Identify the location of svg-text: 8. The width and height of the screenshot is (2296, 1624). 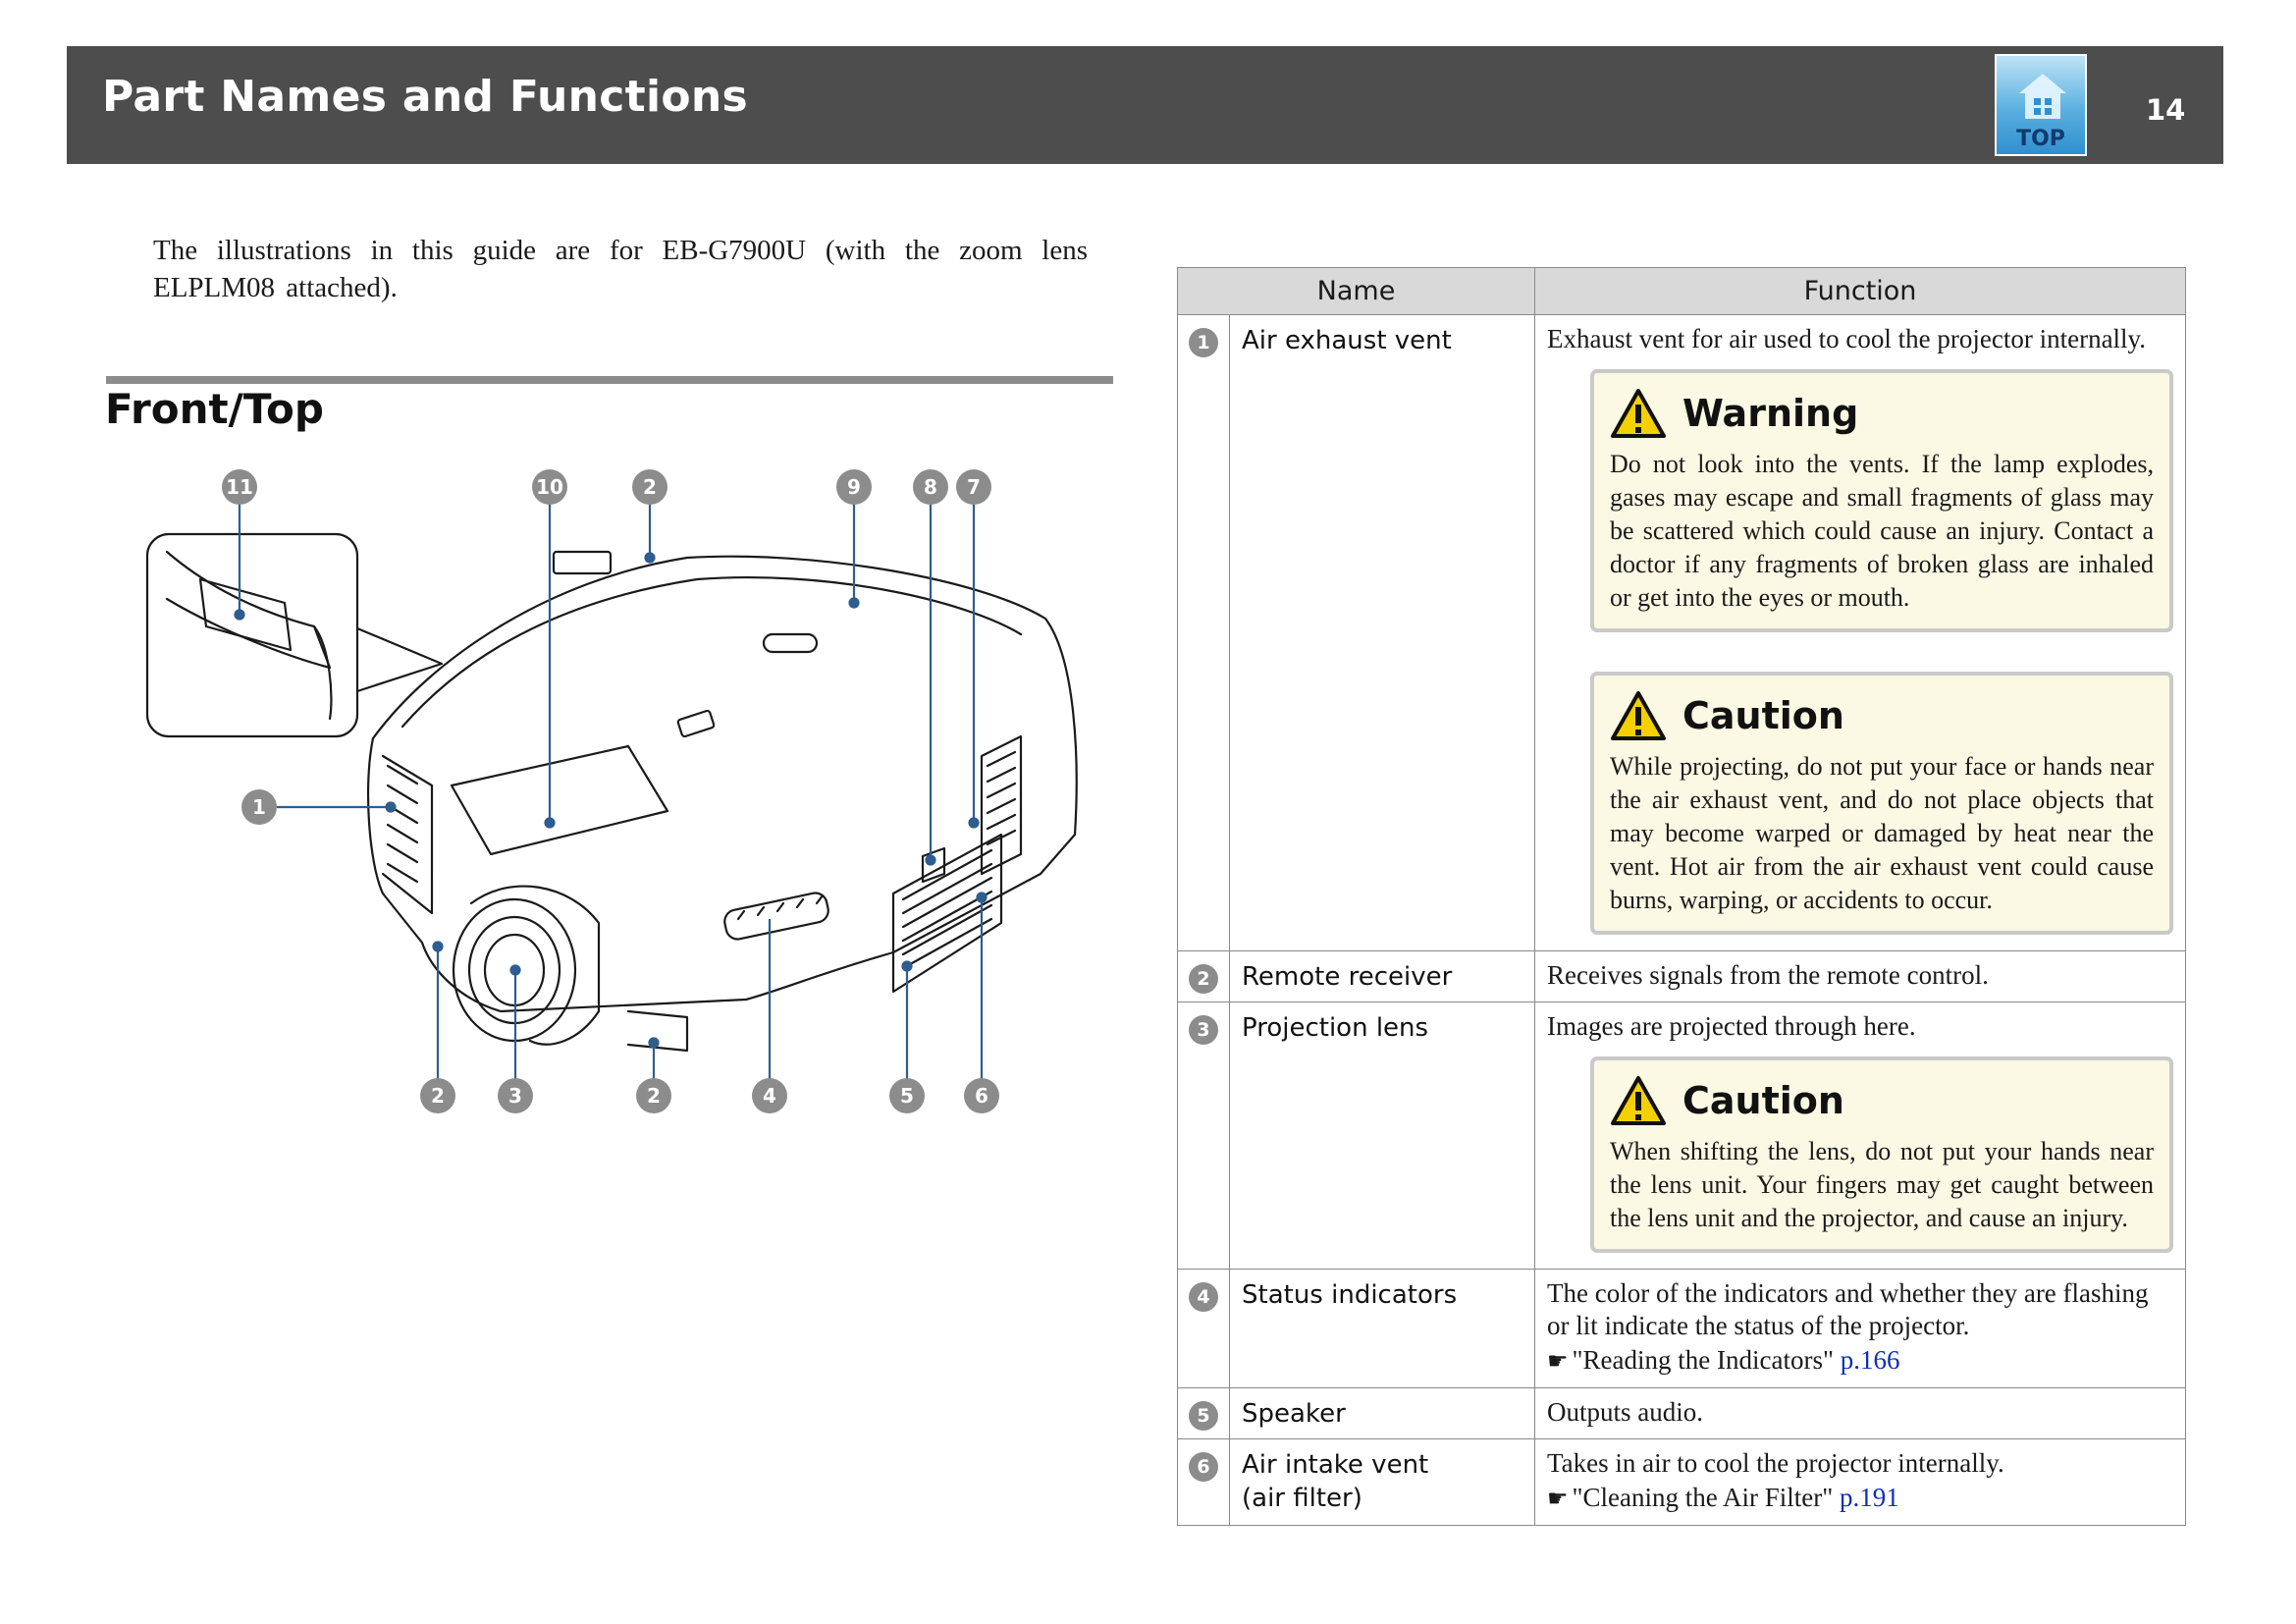
(930, 487).